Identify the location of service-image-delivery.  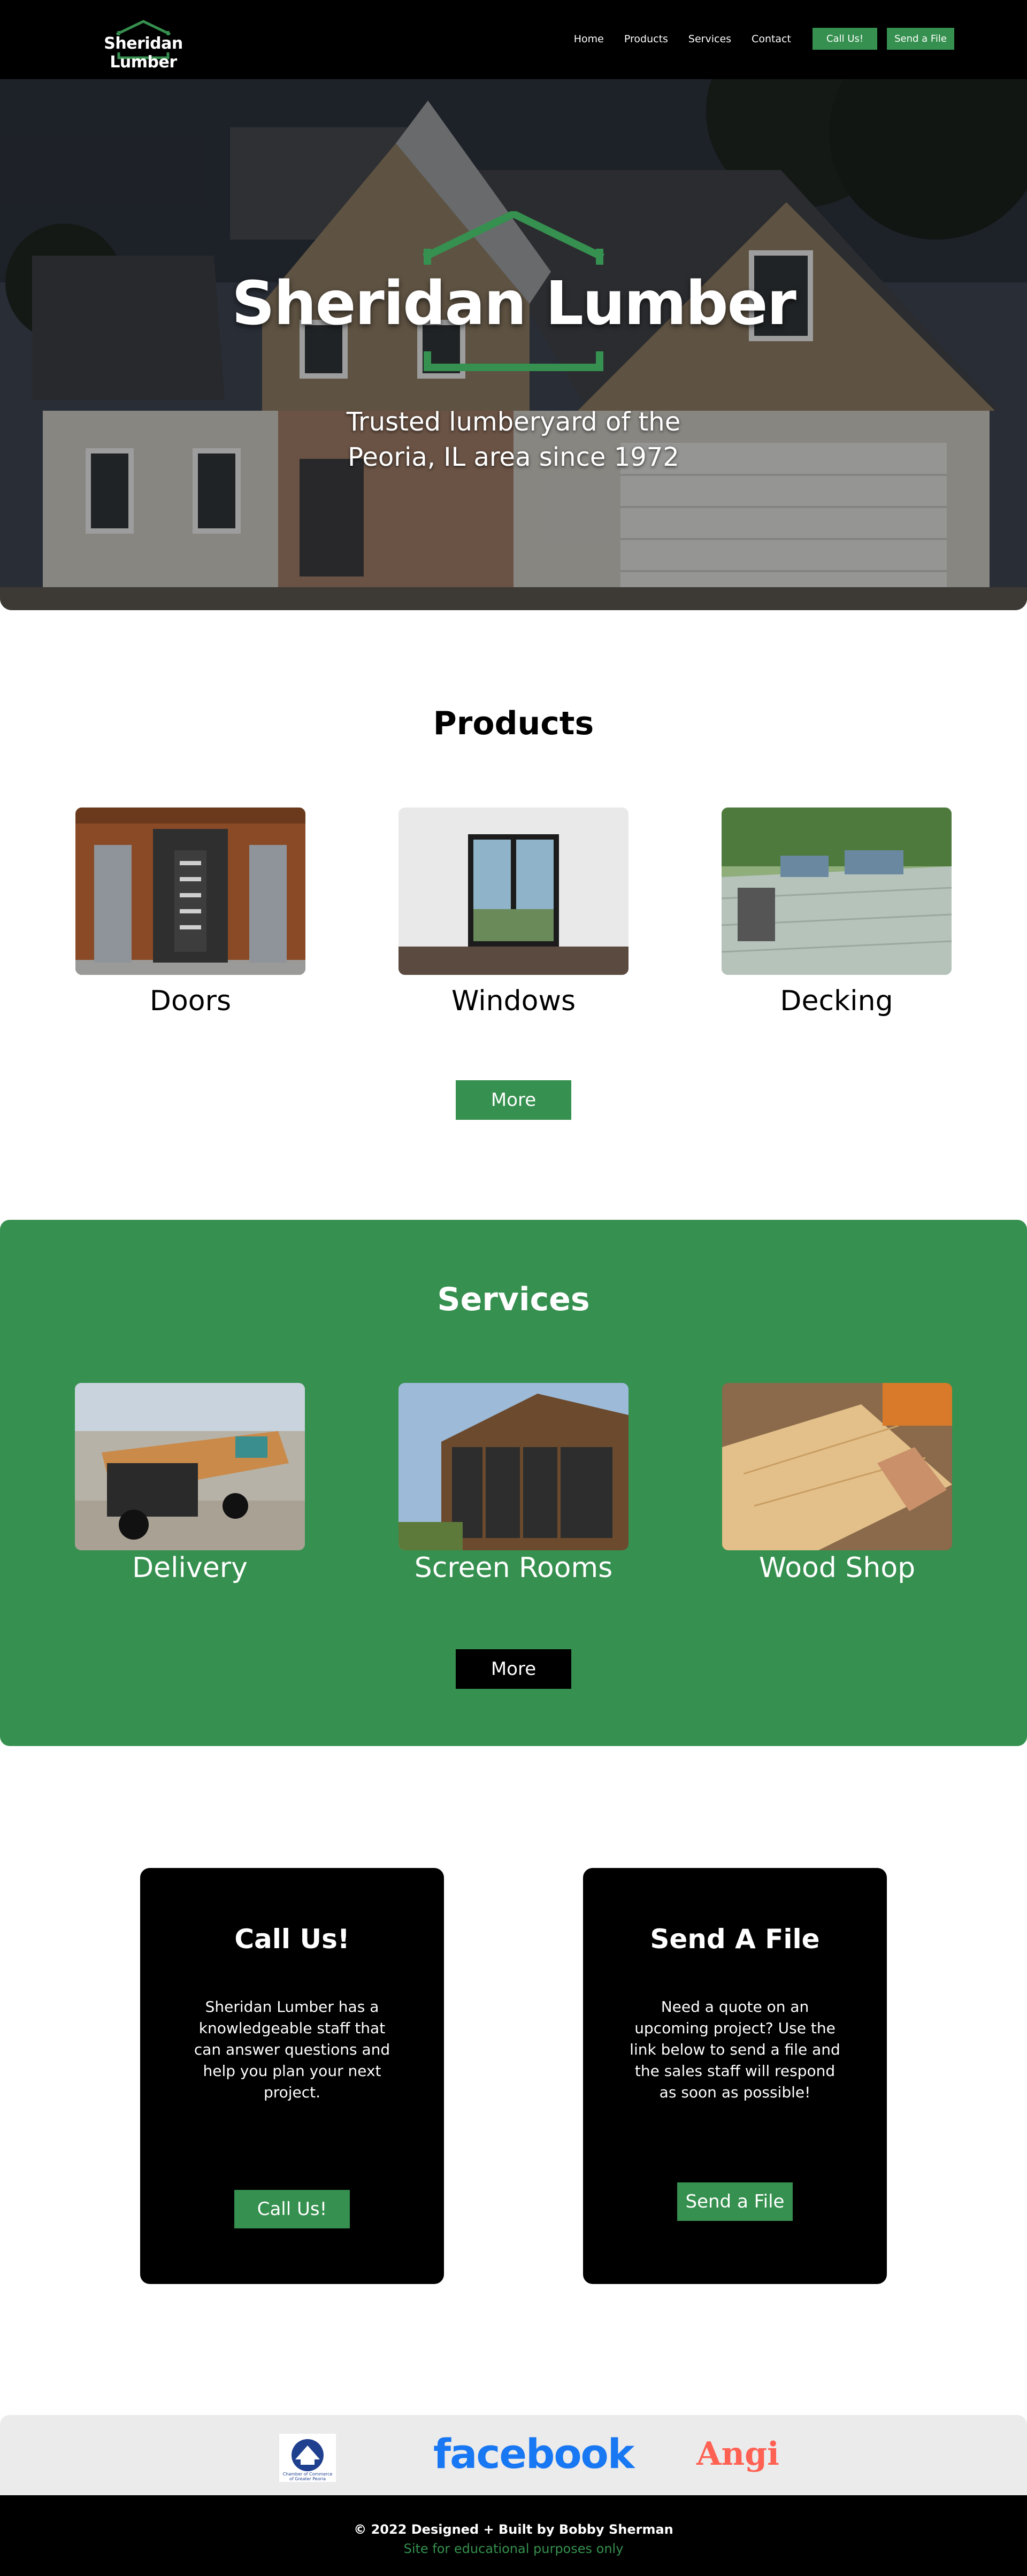
(190, 1466).